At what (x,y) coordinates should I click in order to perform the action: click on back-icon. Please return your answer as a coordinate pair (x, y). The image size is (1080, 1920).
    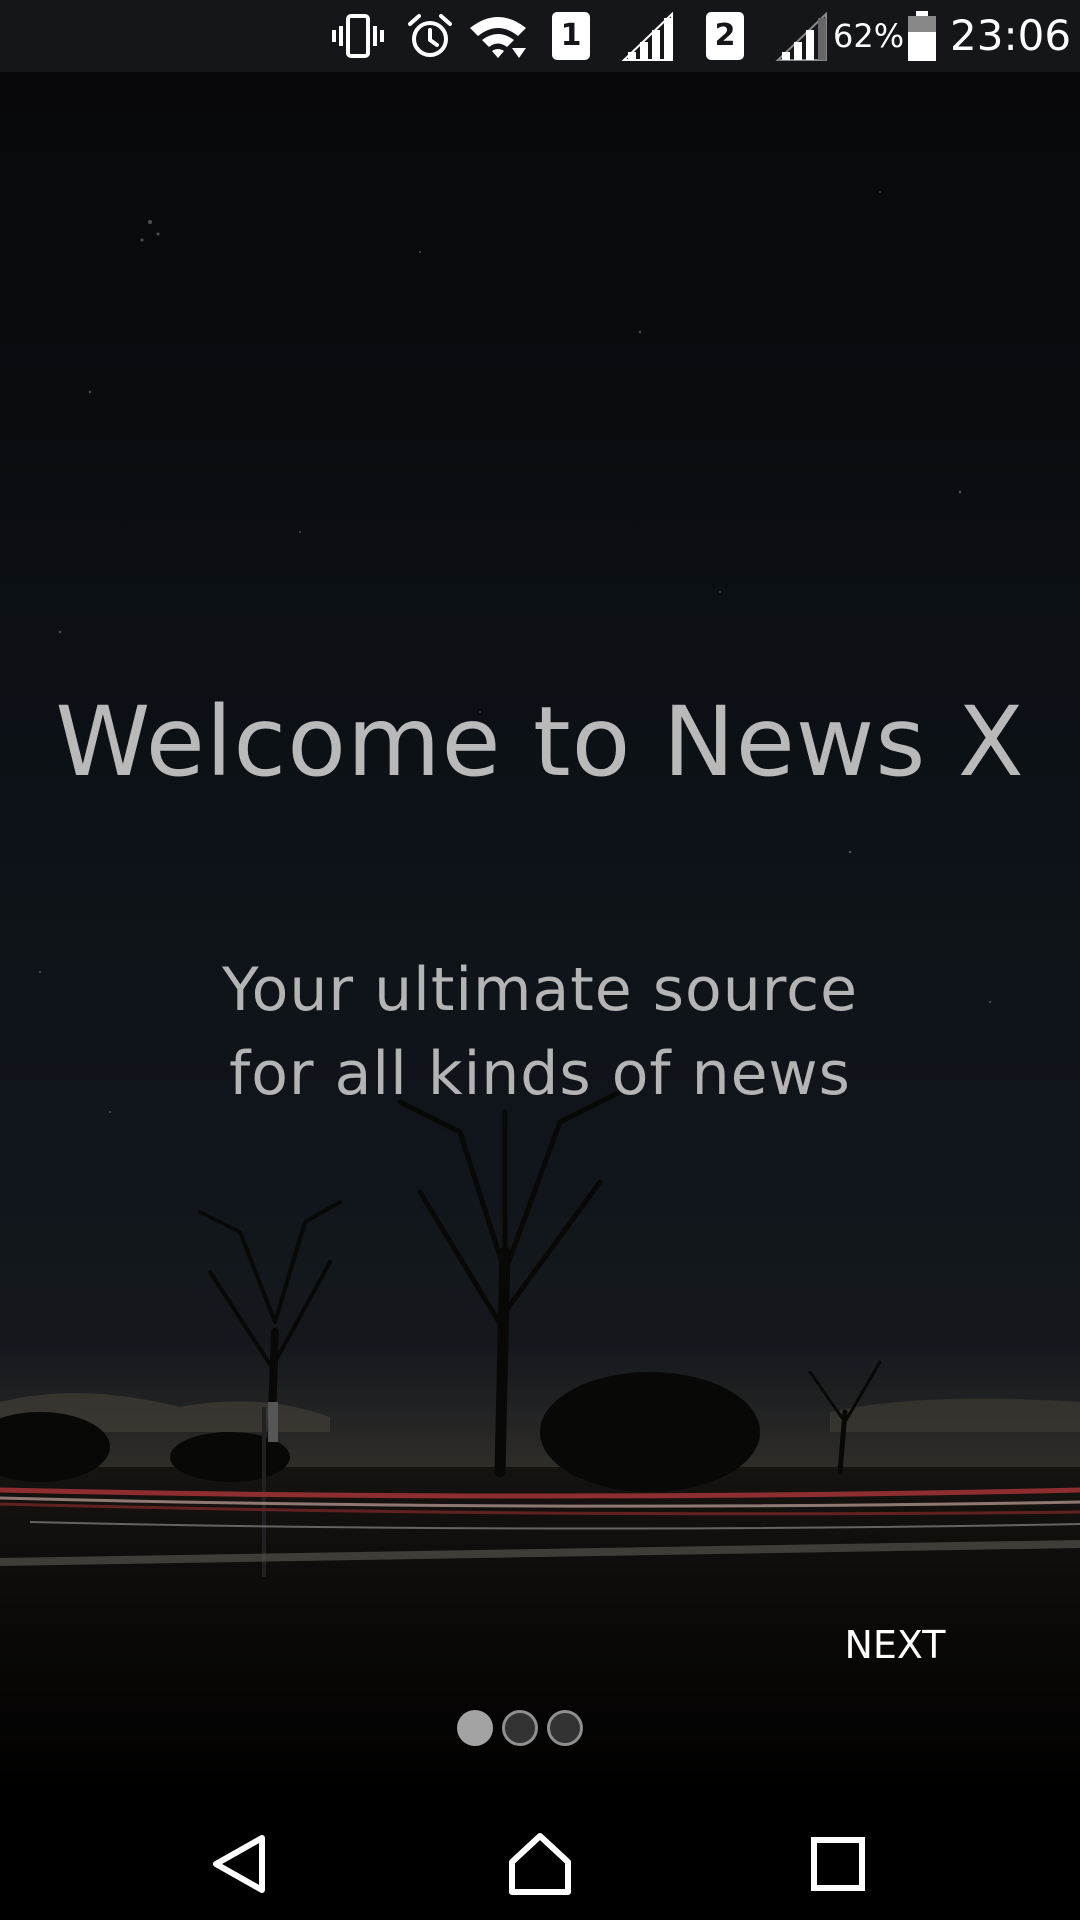
    Looking at the image, I should click on (239, 1864).